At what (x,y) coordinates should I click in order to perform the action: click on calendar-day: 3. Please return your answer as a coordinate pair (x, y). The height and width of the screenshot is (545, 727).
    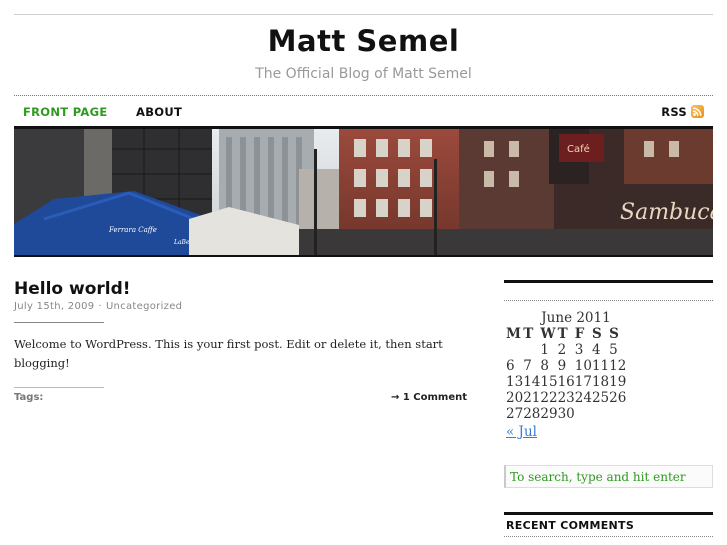
    Looking at the image, I should click on (579, 350).